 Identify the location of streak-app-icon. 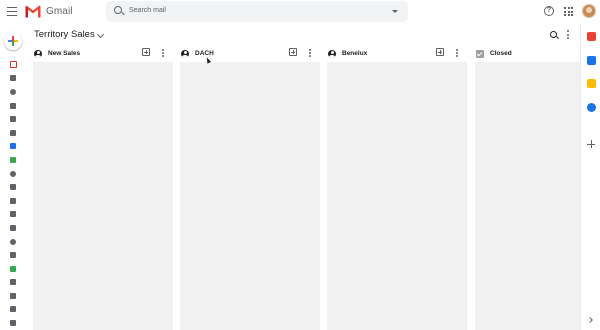
(591, 36).